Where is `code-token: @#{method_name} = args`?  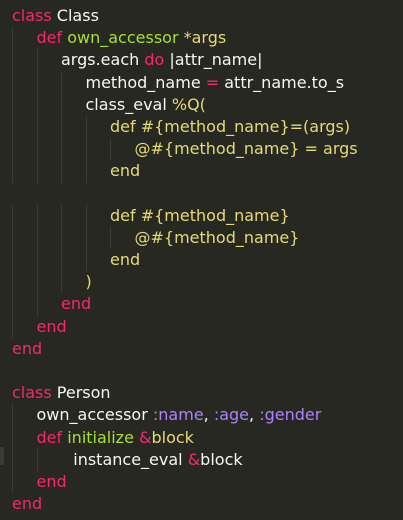 code-token: @#{method_name} = args is located at coordinates (246, 149).